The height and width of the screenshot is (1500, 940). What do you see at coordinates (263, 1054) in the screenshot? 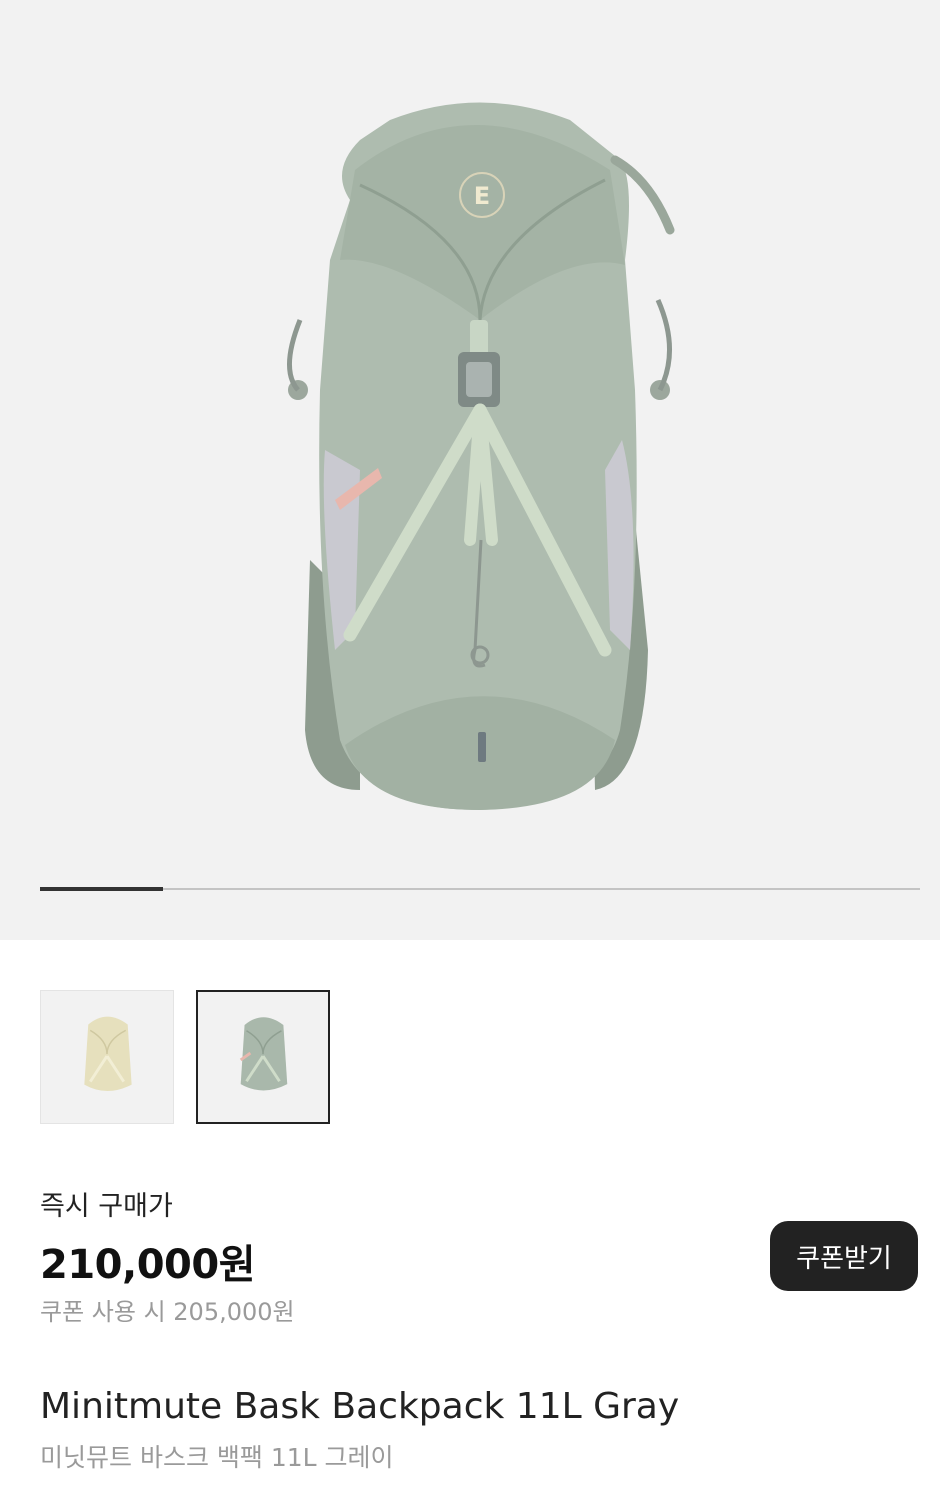
I see `backpack-gray-thumbnail-image` at bounding box center [263, 1054].